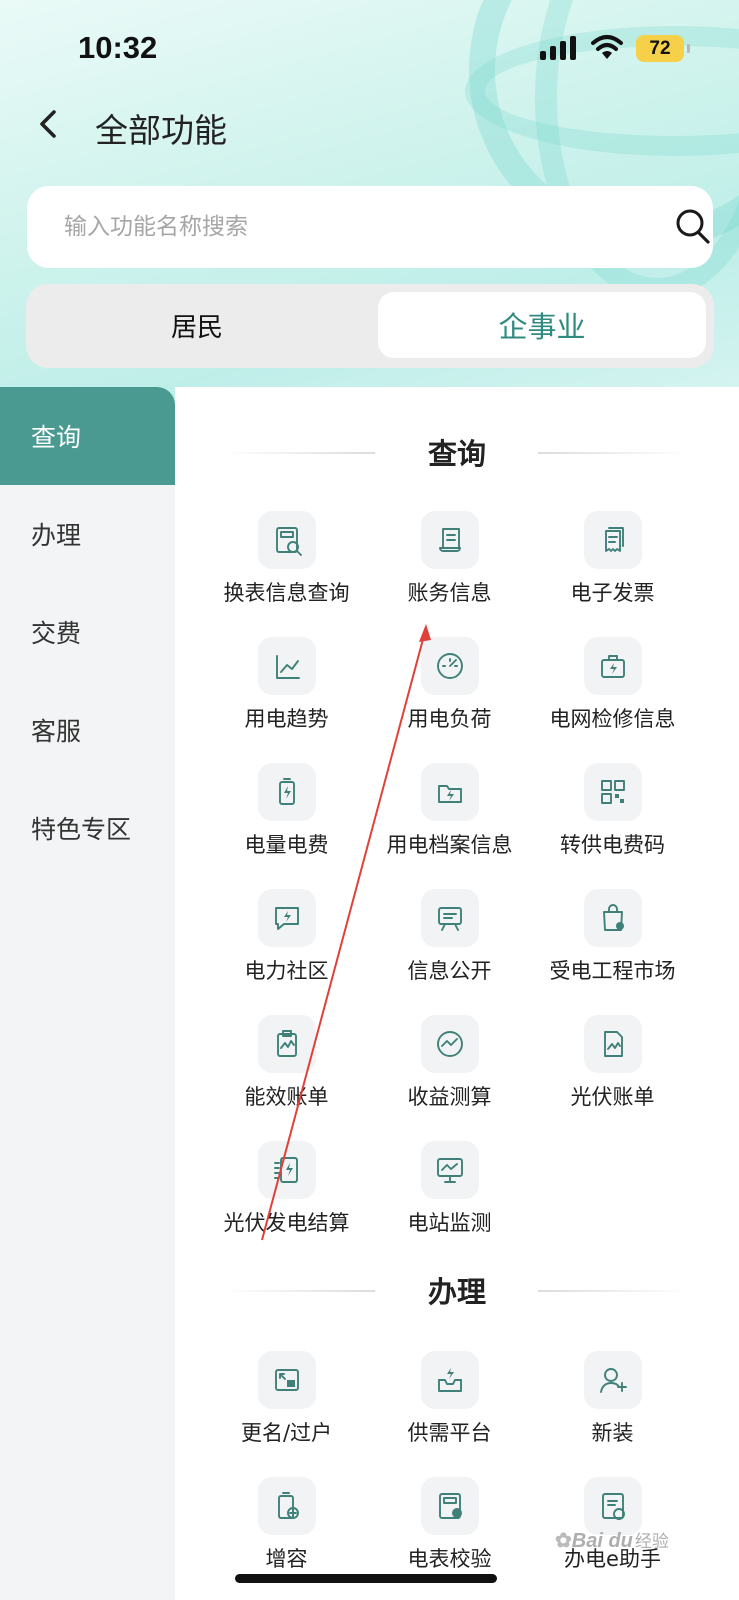 Image resolution: width=739 pixels, height=1600 pixels. What do you see at coordinates (286, 845) in the screenshot?
I see `function-tile-label: 电量电费` at bounding box center [286, 845].